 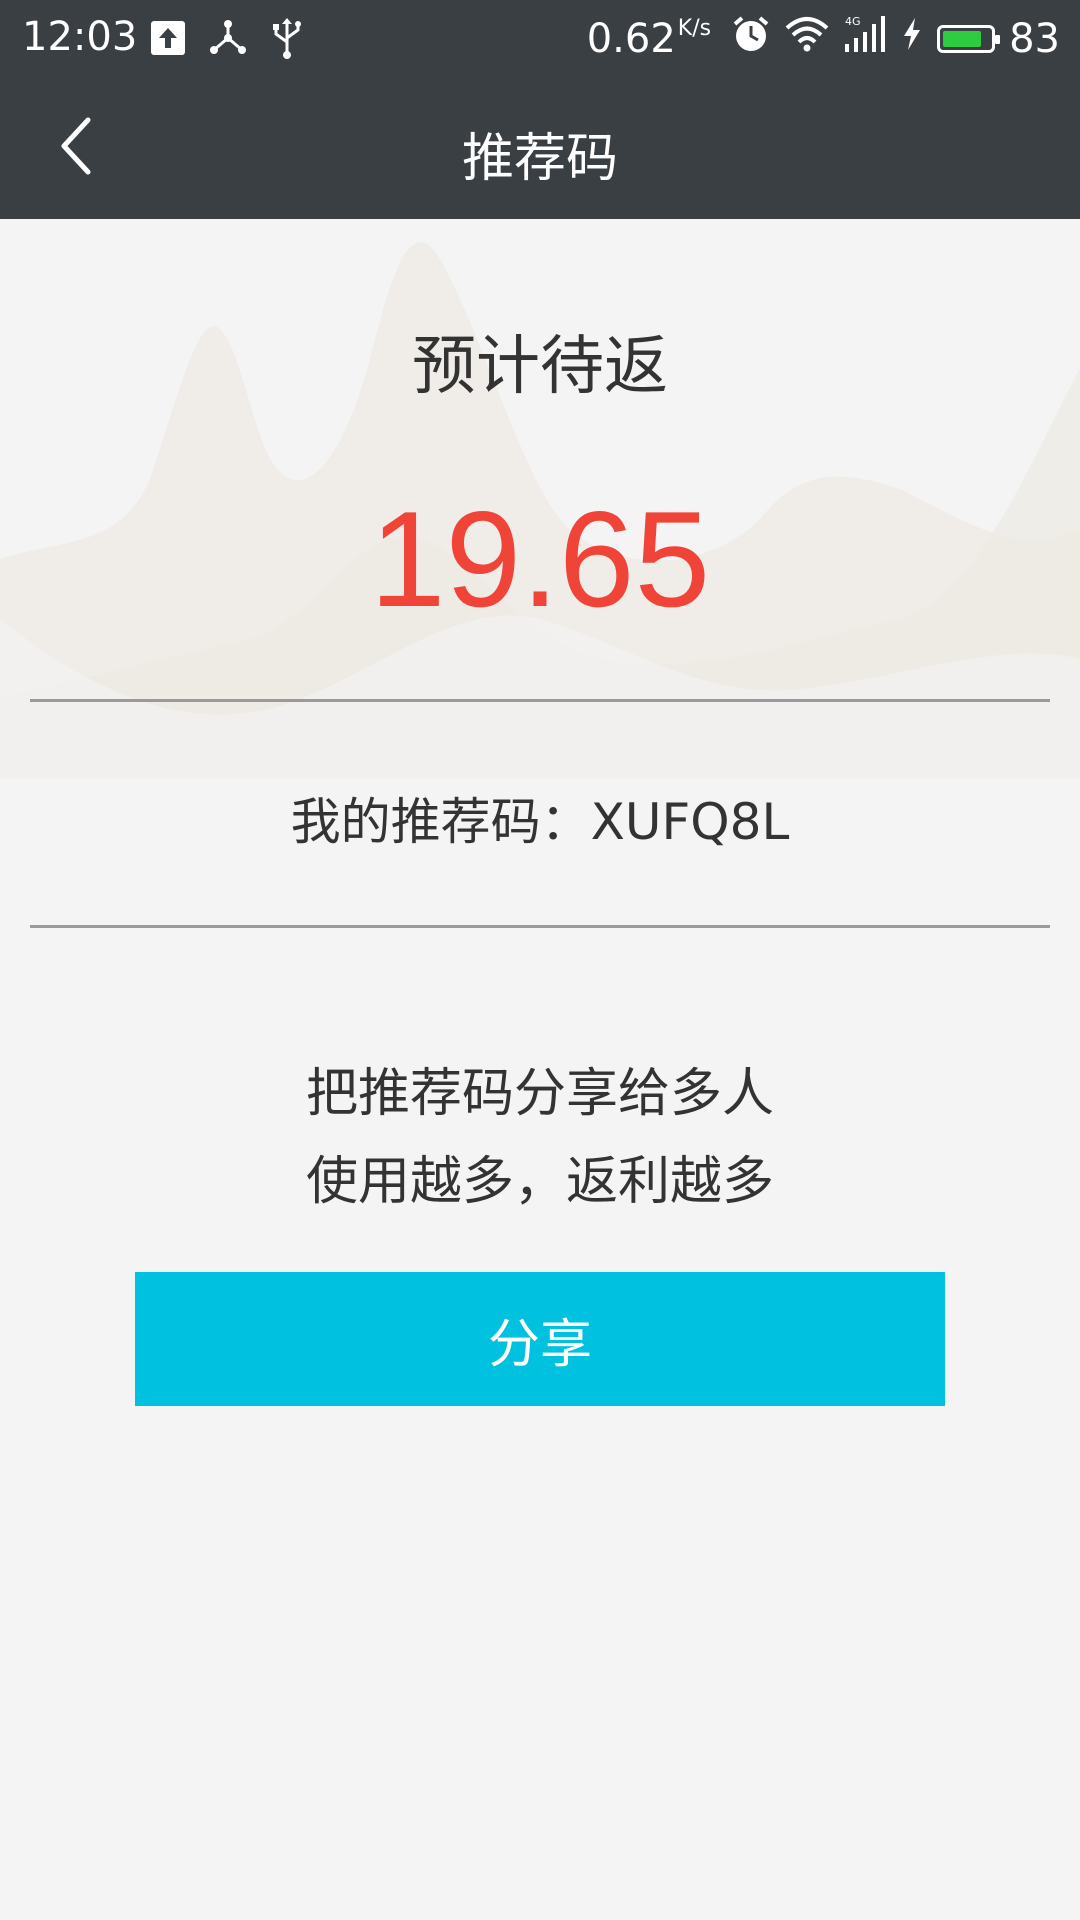 What do you see at coordinates (540, 559) in the screenshot?
I see `rebate-amount: 19.65` at bounding box center [540, 559].